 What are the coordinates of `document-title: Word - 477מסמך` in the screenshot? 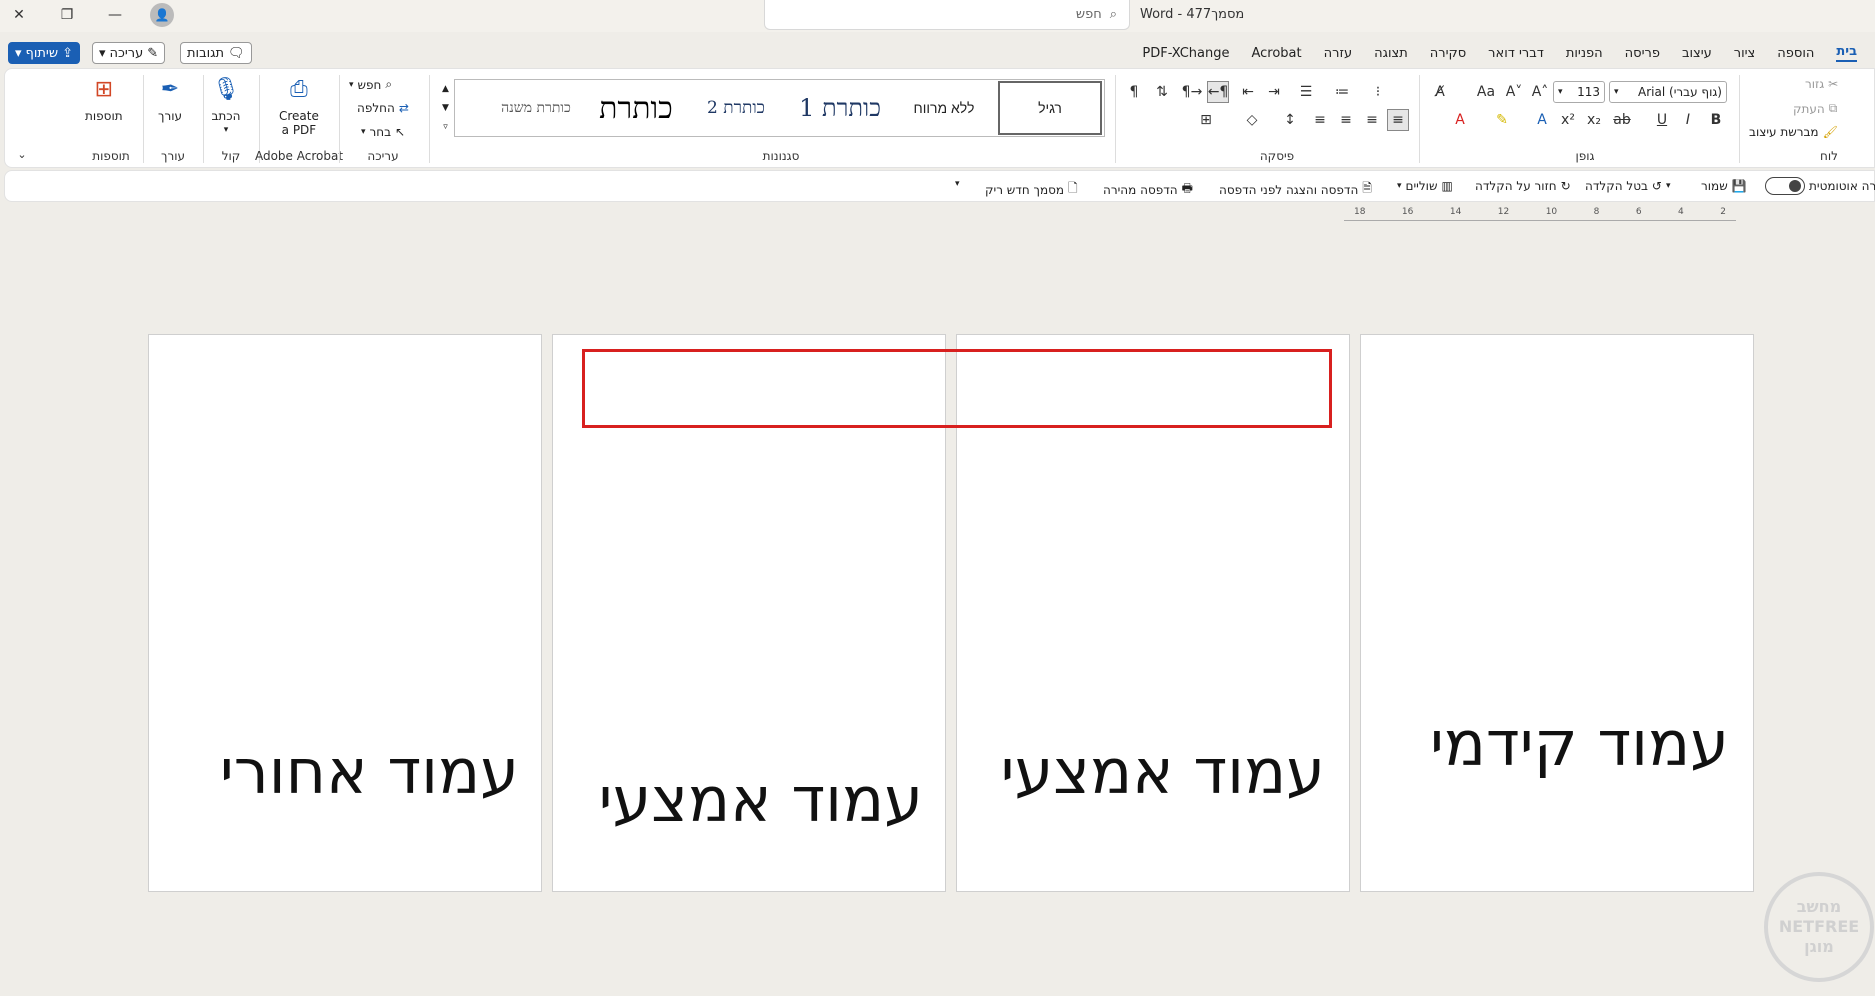 It's located at (1192, 14).